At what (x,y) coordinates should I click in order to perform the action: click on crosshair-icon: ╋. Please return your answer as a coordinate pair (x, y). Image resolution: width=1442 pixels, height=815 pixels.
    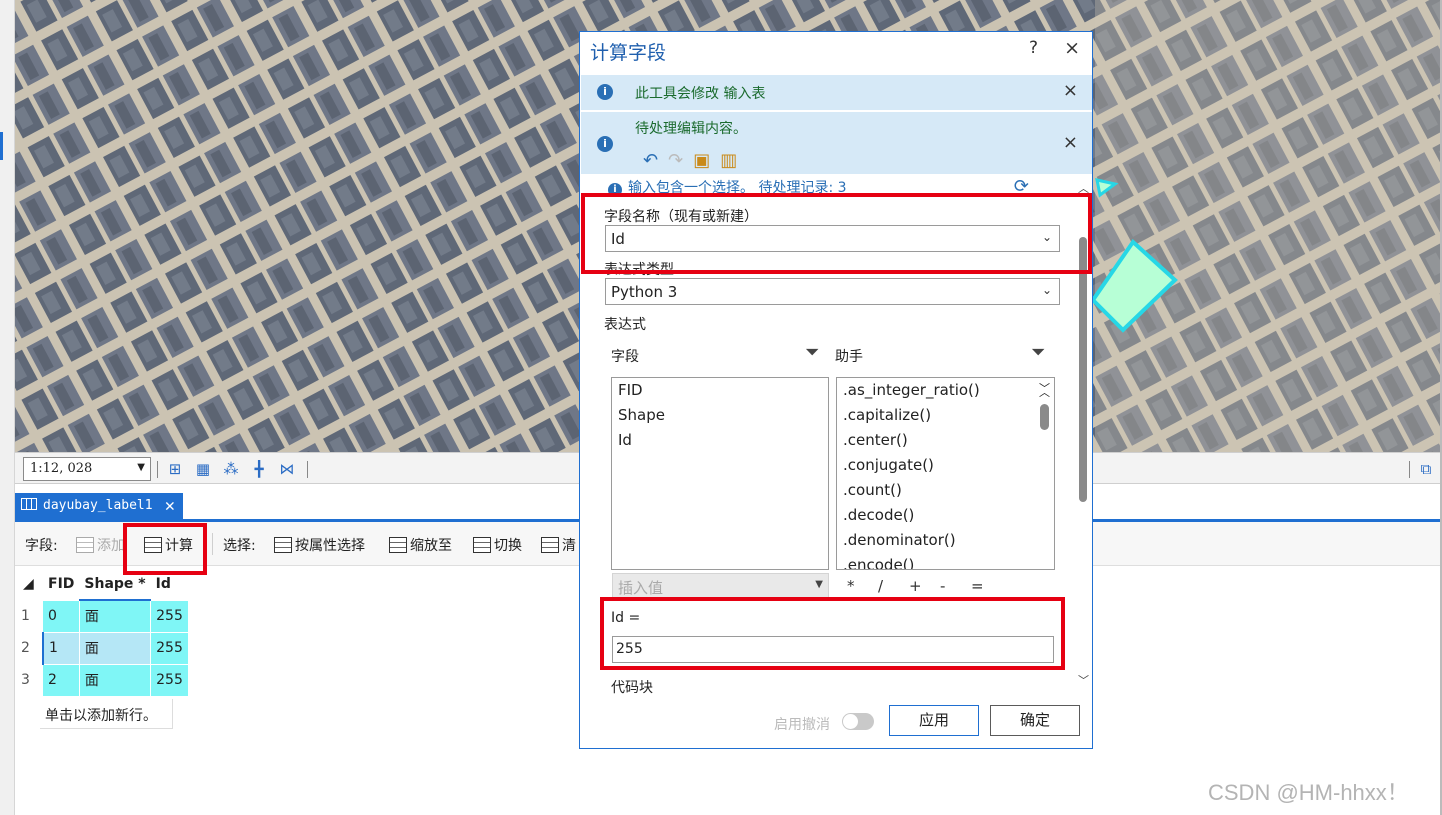
    Looking at the image, I should click on (259, 469).